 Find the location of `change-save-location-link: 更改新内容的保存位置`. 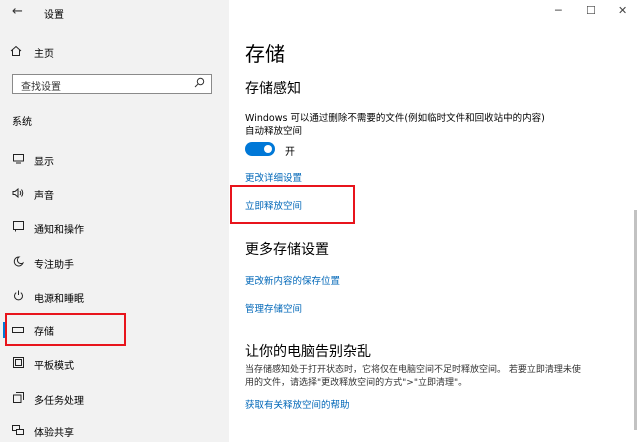

change-save-location-link: 更改新内容的保存位置 is located at coordinates (292, 280).